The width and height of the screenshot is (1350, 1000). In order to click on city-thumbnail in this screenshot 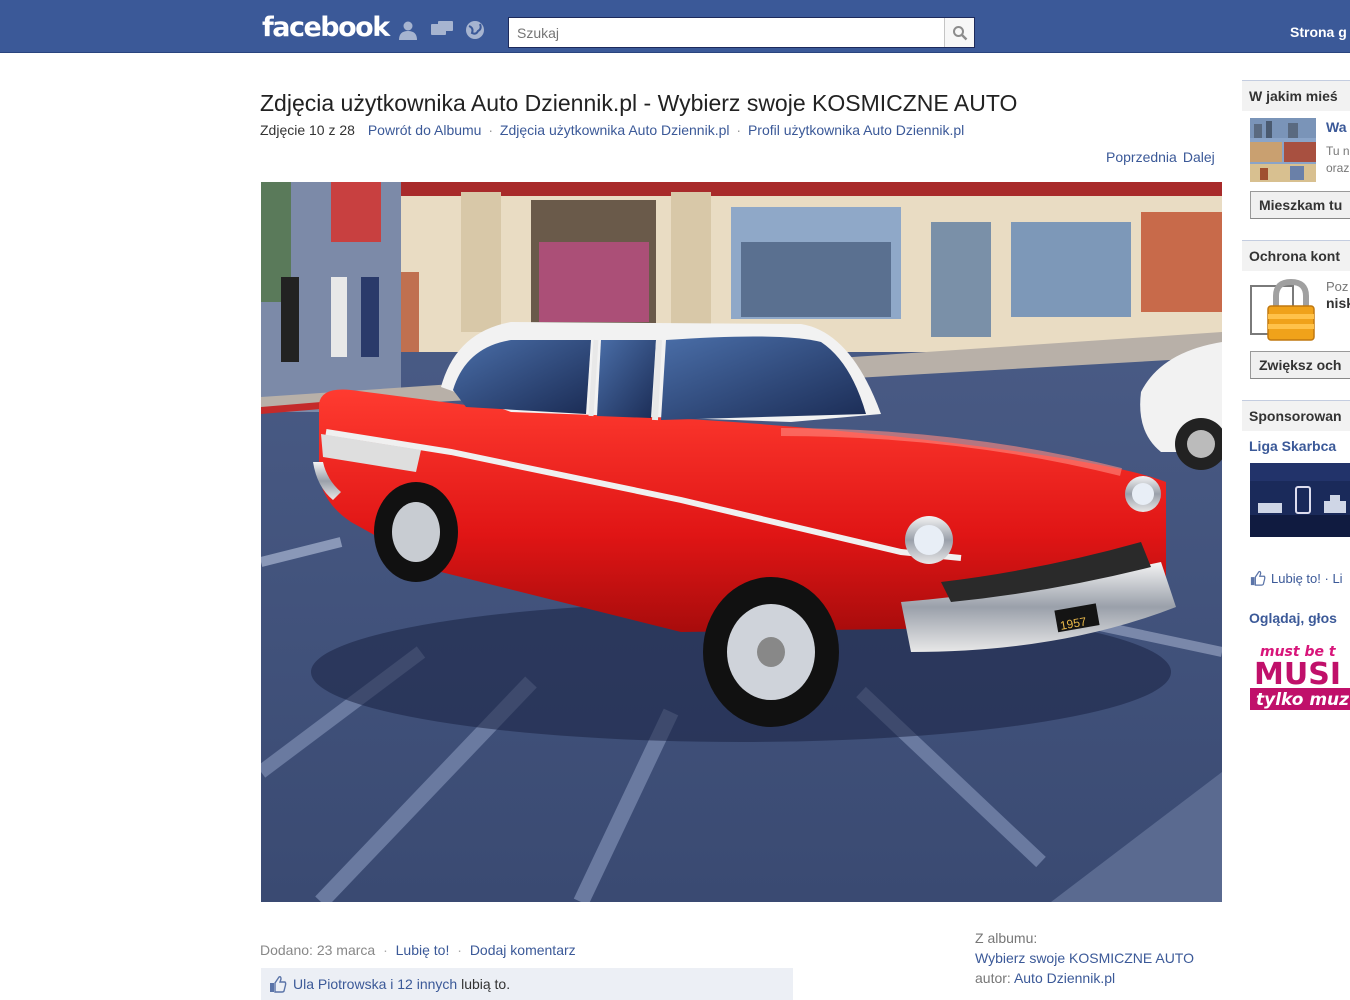, I will do `click(1283, 150)`.